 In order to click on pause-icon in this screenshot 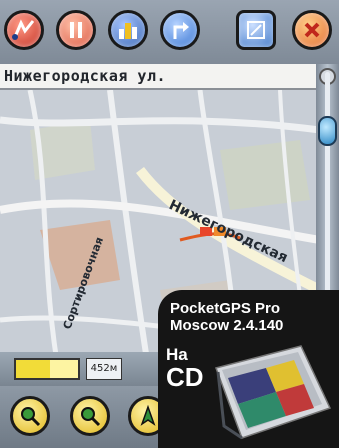, I will do `click(76, 30)`.